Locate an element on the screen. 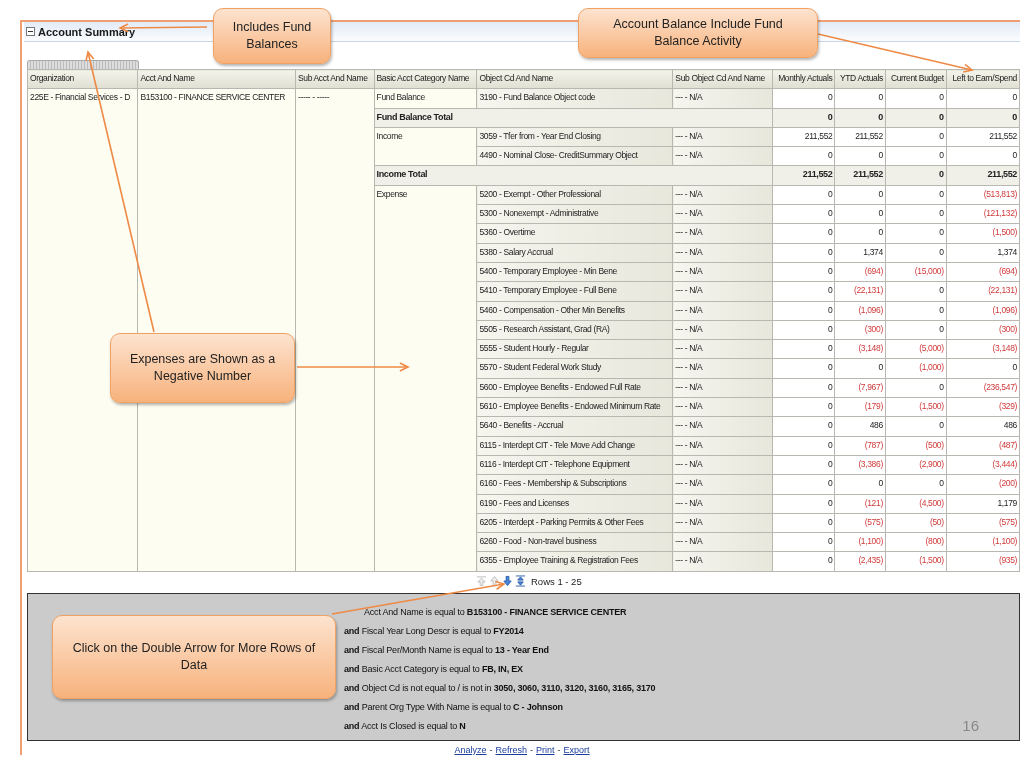  filter-line: and Parent Org Type With Name is equal to C - Johnson is located at coordinates (454, 707).